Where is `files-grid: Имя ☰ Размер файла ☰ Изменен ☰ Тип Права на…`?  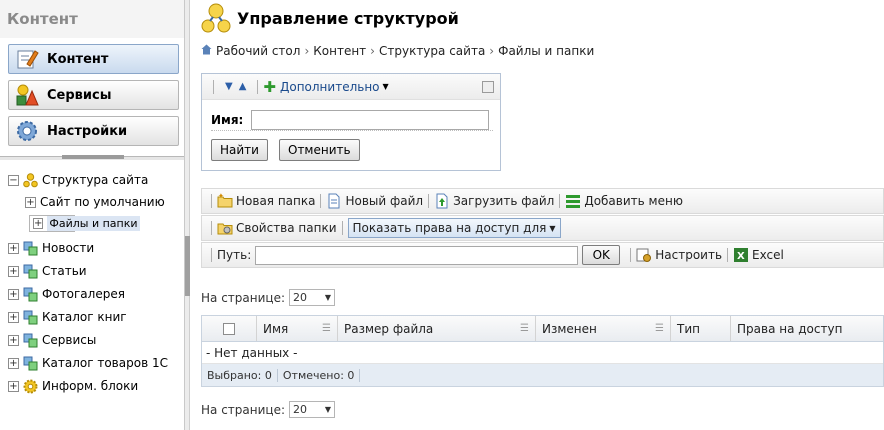 files-grid: Имя ☰ Размер файла ☰ Изменен ☰ Тип Права на… is located at coordinates (542, 351).